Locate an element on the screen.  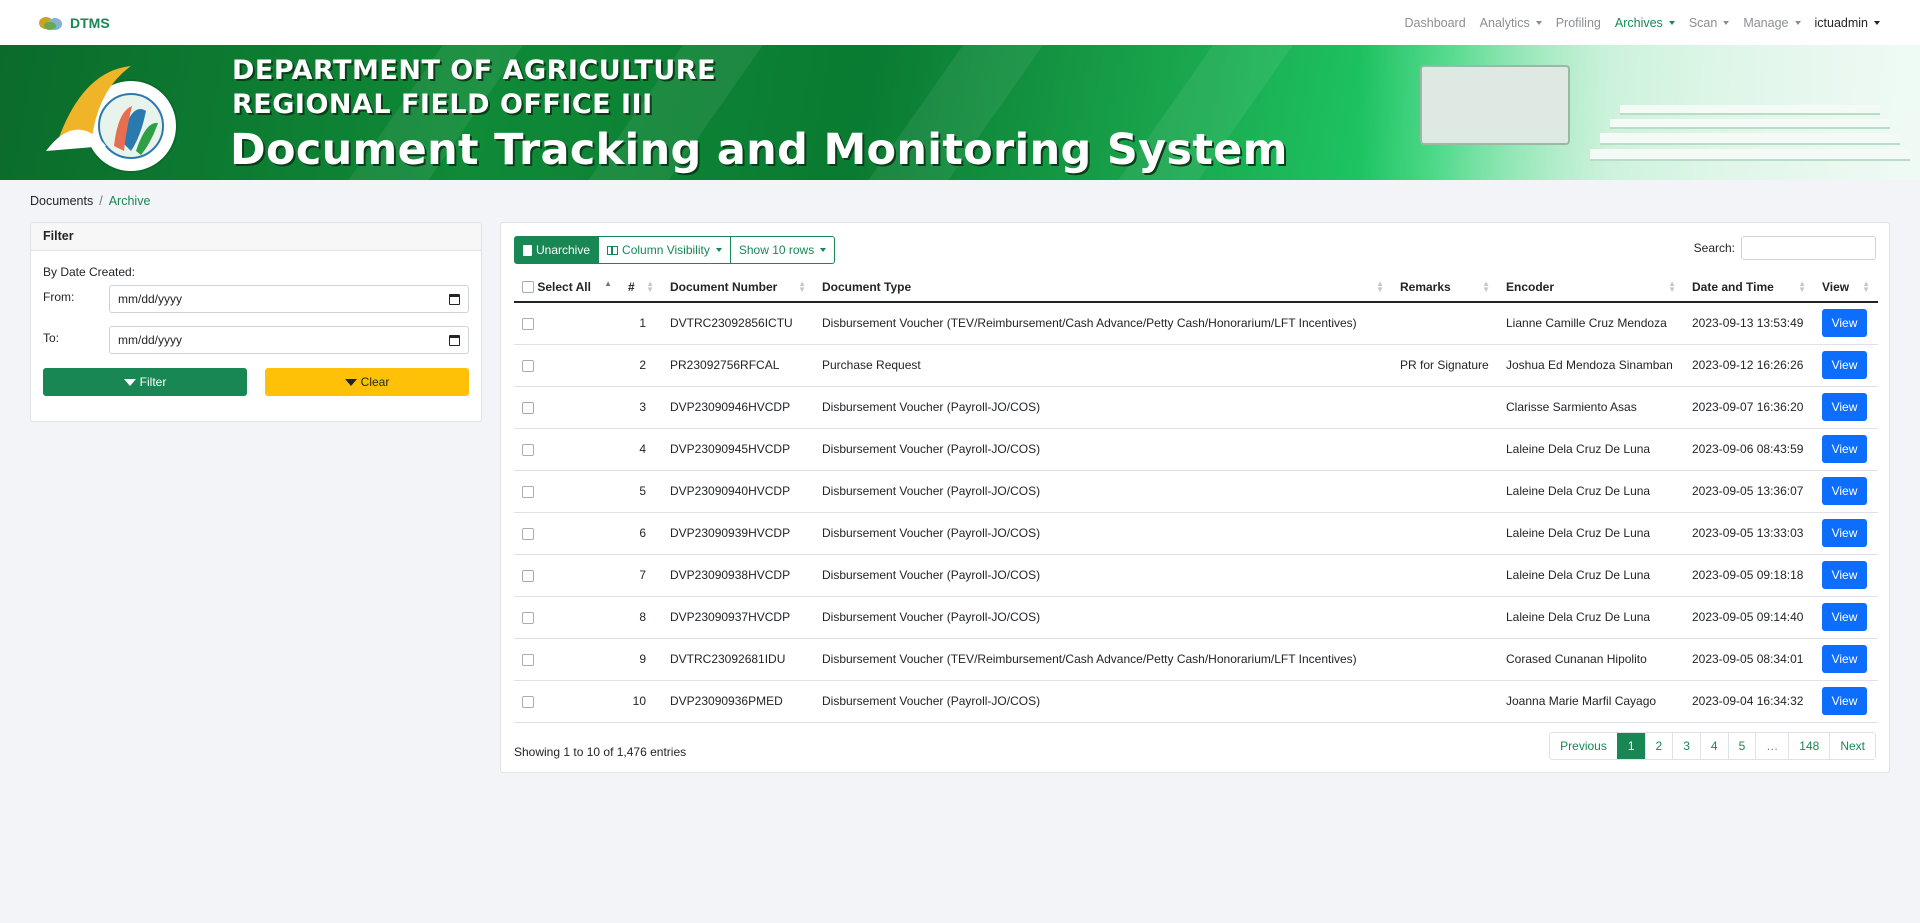
row-number: 1 is located at coordinates (641, 323).